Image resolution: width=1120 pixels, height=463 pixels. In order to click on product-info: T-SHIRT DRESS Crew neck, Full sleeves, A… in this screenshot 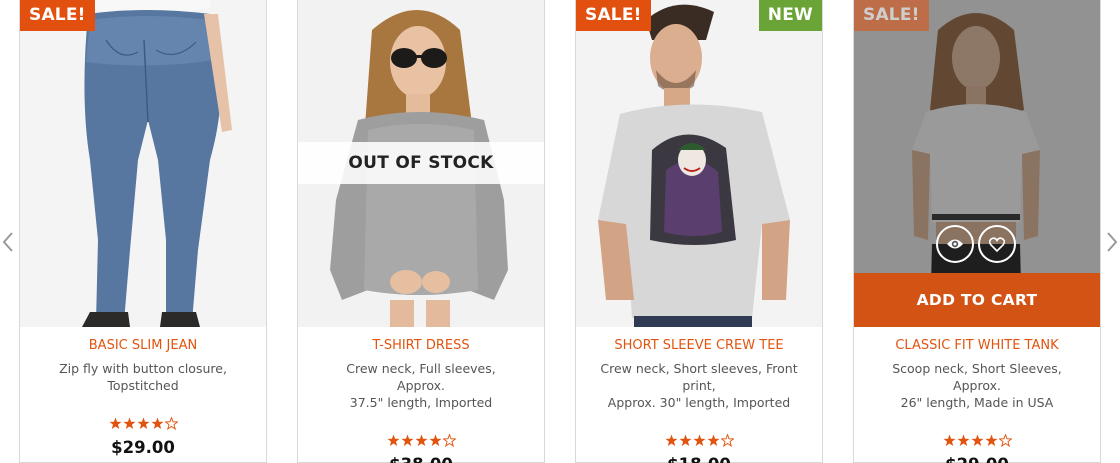, I will do `click(421, 395)`.